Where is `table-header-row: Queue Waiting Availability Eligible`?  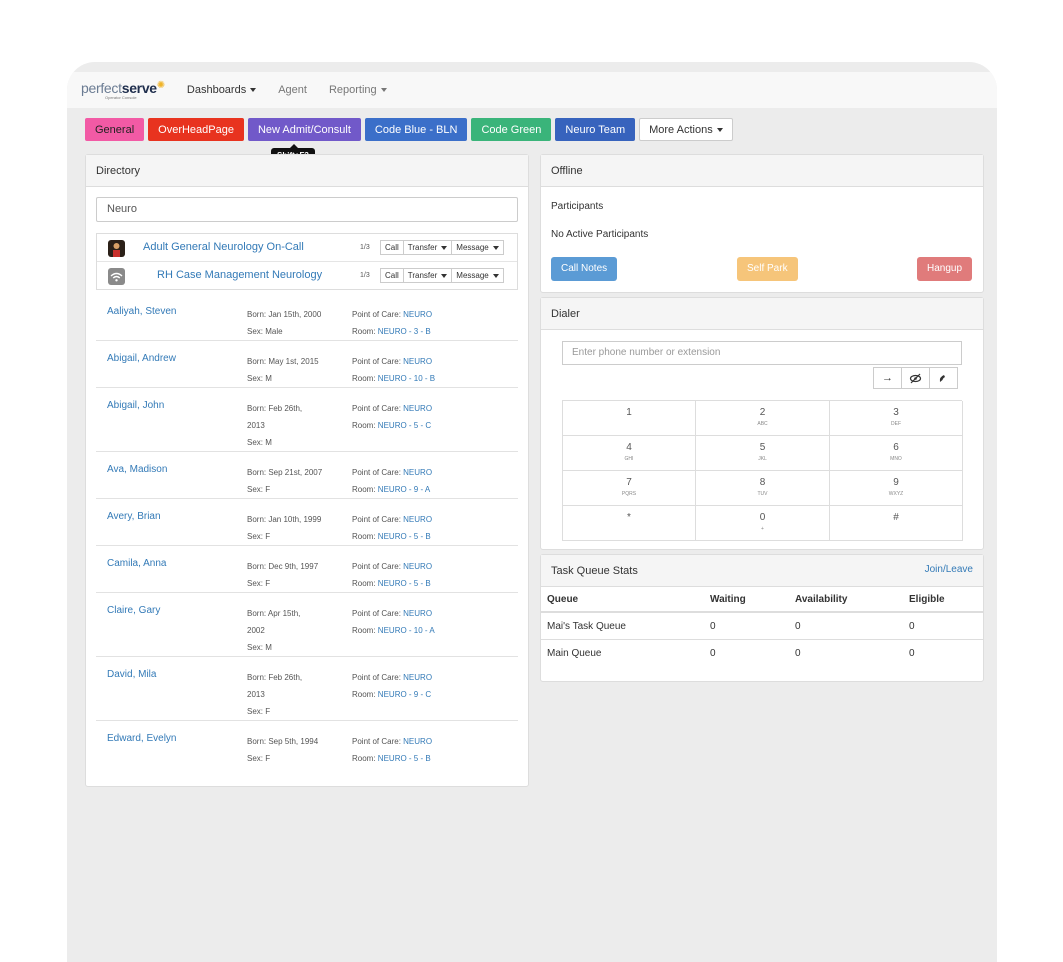 table-header-row: Queue Waiting Availability Eligible is located at coordinates (762, 600).